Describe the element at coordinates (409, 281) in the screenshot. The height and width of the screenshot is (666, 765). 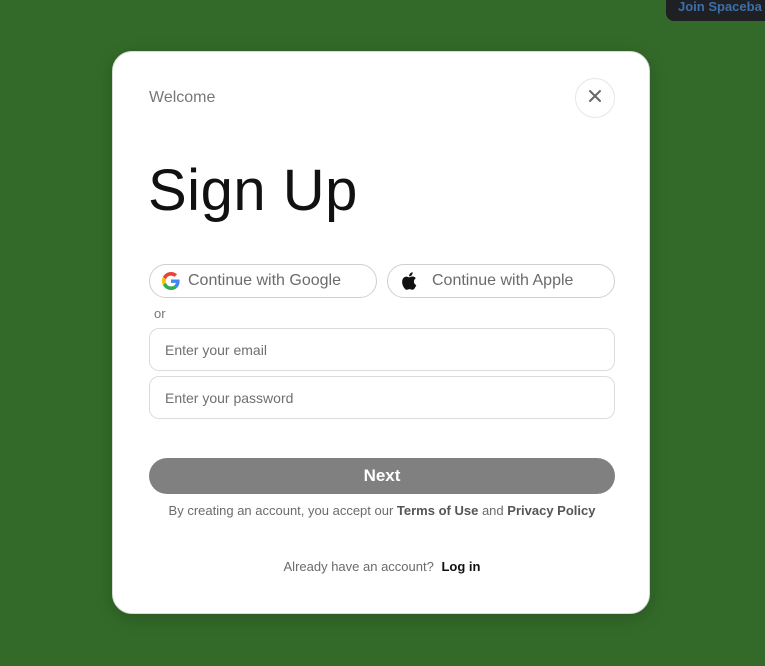
I see `apple-icon` at that location.